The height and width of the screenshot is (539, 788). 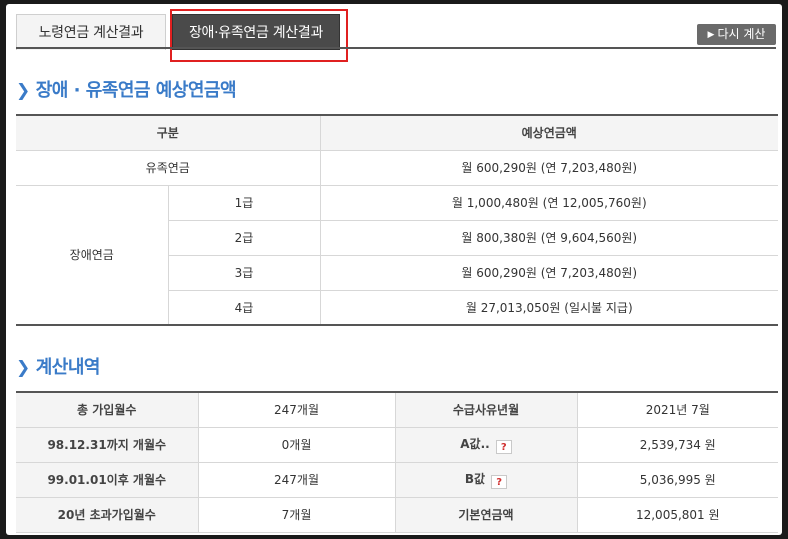 I want to click on header-expected-amount: 예상연금액, so click(x=548, y=132).